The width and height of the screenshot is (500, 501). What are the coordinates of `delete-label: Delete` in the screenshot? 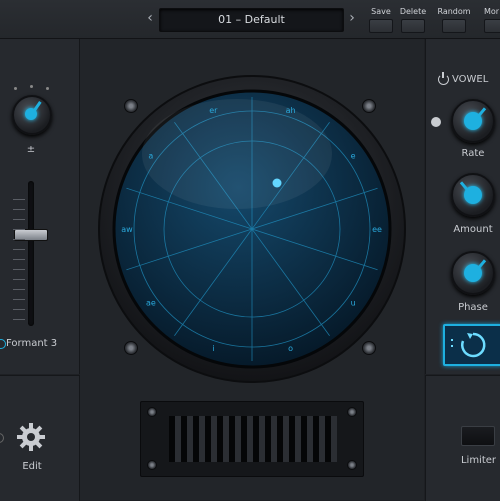 It's located at (413, 11).